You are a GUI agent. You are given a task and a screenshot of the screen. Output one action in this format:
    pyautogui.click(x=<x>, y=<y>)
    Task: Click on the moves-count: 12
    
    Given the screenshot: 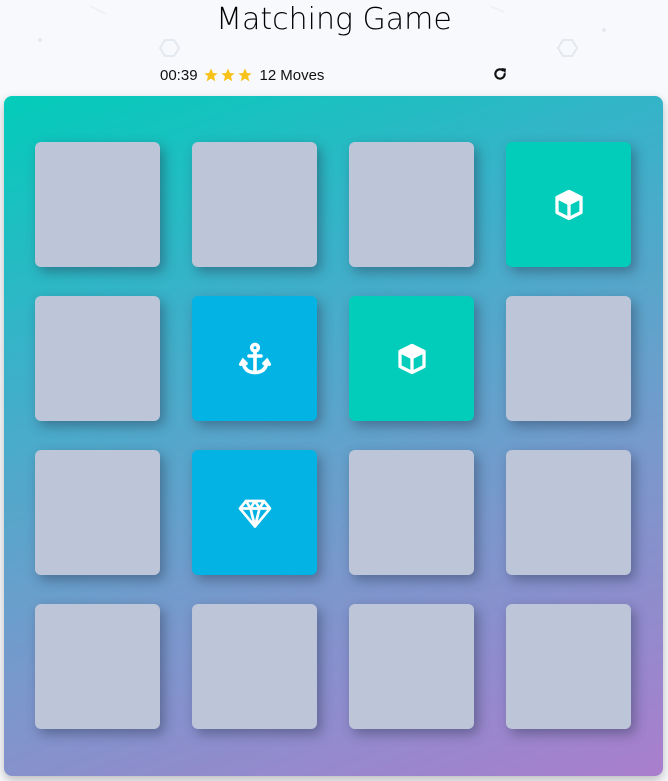 What is the action you would take?
    pyautogui.click(x=268, y=75)
    